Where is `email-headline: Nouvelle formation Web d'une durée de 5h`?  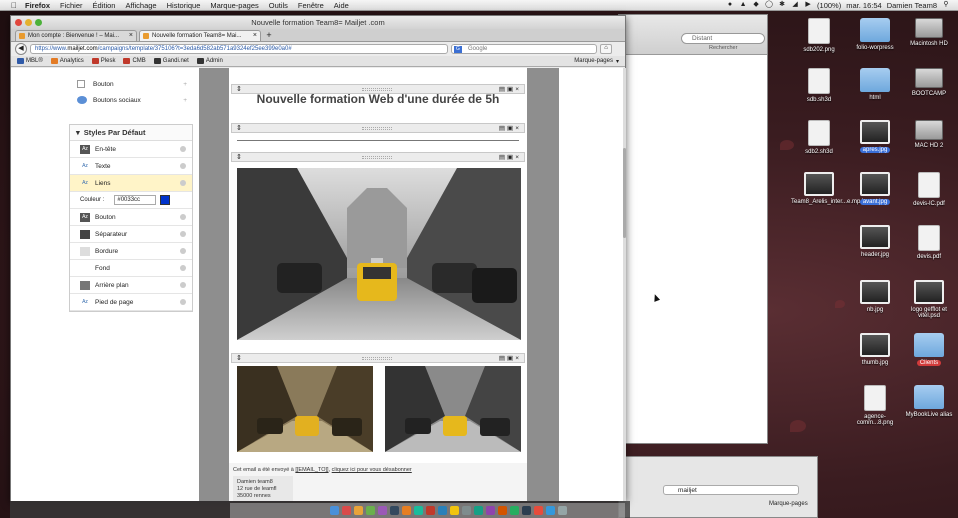
email-headline: Nouvelle formation Web d'une durée de 5h is located at coordinates (378, 99).